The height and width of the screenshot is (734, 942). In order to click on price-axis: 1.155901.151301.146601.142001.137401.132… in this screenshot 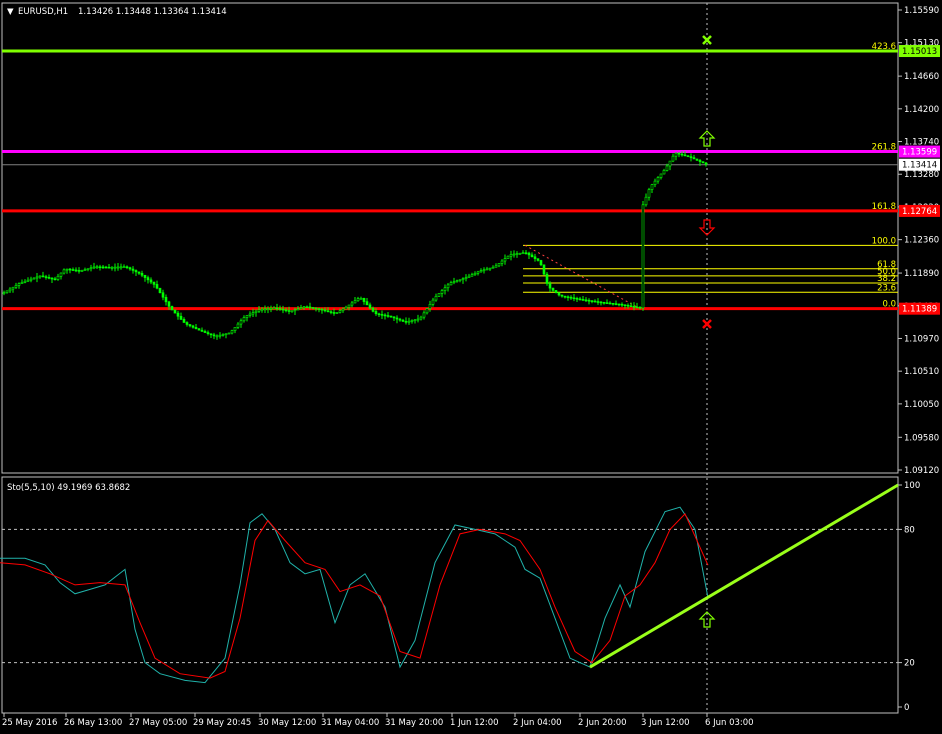, I will do `click(919, 241)`.